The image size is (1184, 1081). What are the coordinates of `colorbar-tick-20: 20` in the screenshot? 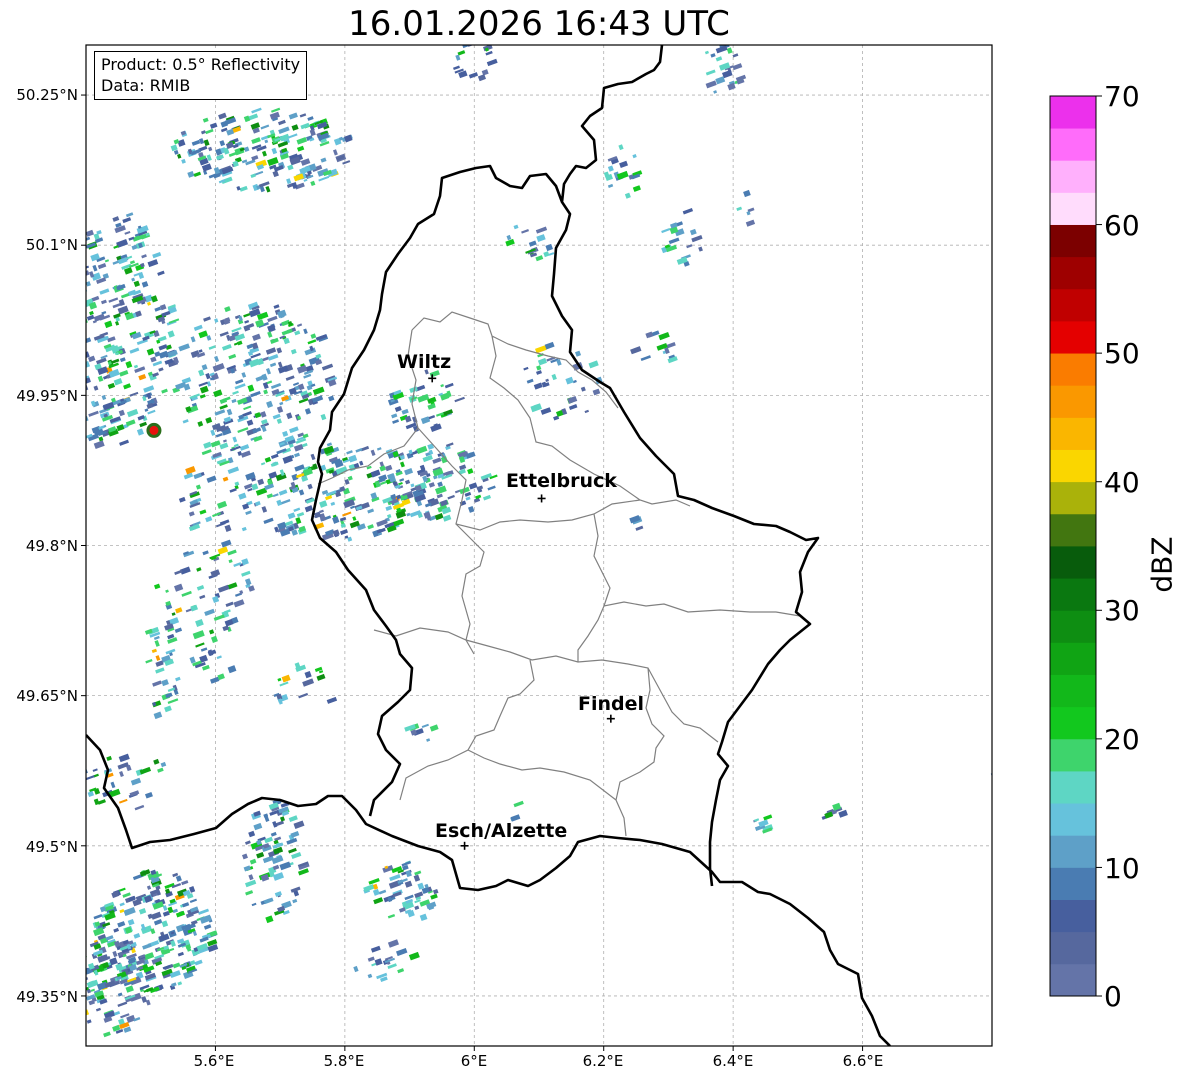 It's located at (1122, 739).